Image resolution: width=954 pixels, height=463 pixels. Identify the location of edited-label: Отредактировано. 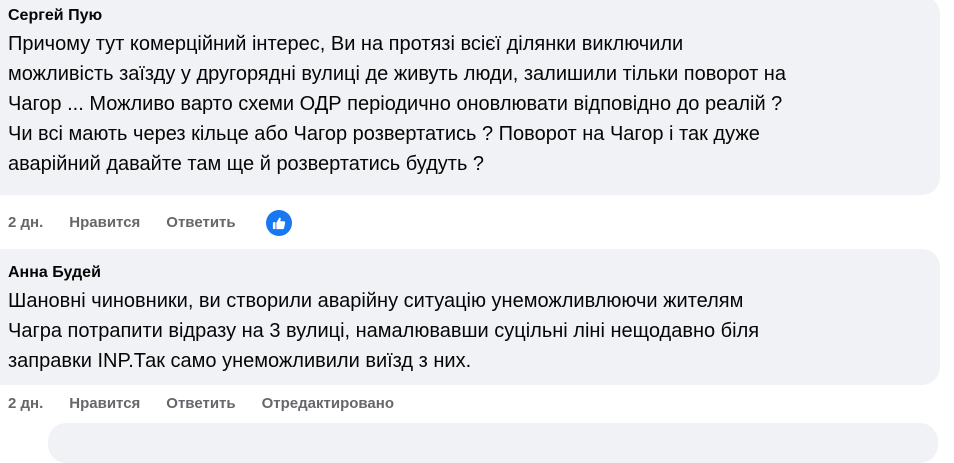
(328, 404).